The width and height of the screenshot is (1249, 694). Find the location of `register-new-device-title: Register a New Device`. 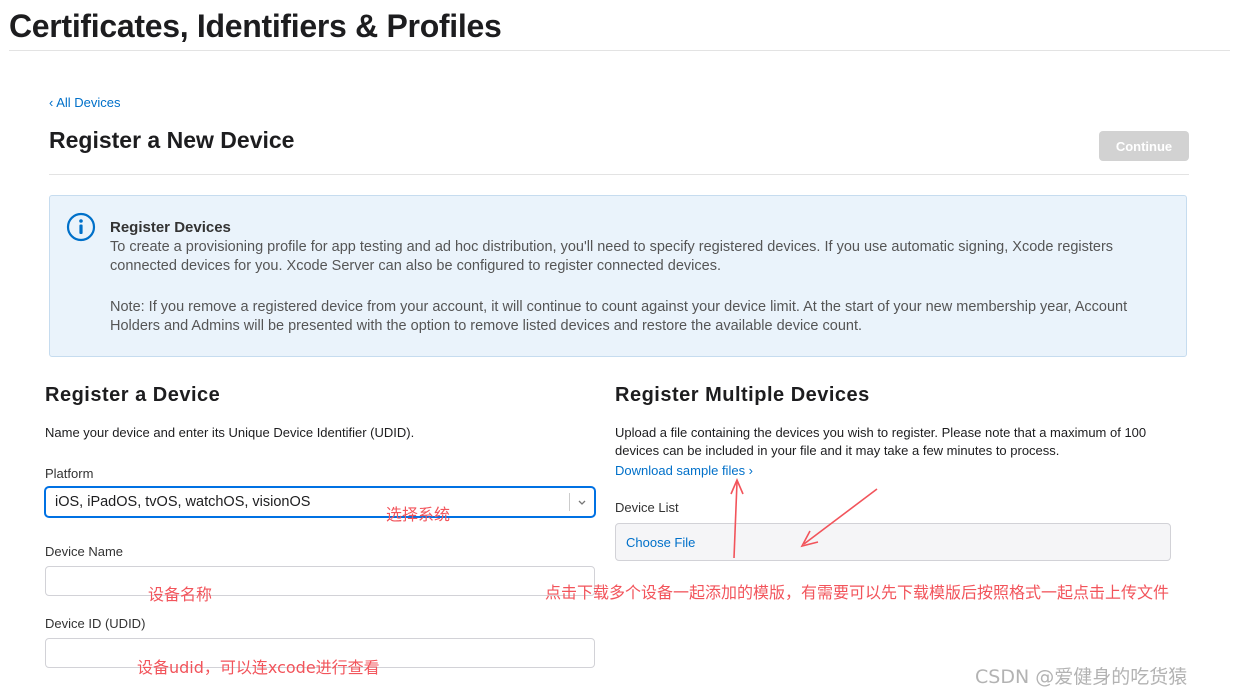

register-new-device-title: Register a New Device is located at coordinates (172, 140).